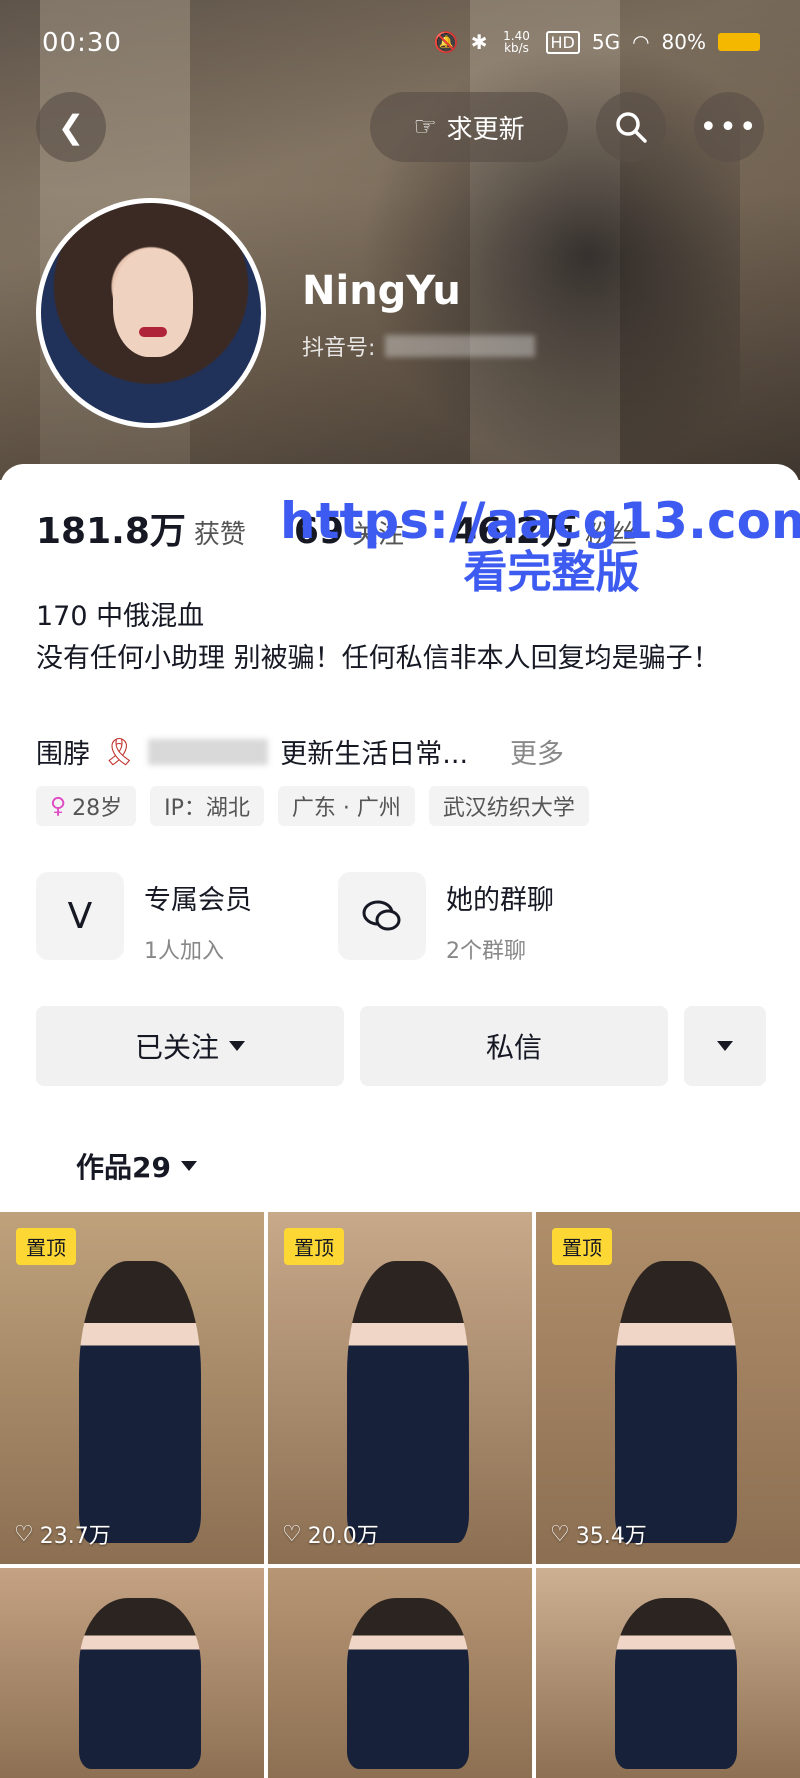  Describe the element at coordinates (378, 658) in the screenshot. I see `bio-line: 没有任何小助理 别被骗！任何私信非本人回复均是骗子！` at that location.